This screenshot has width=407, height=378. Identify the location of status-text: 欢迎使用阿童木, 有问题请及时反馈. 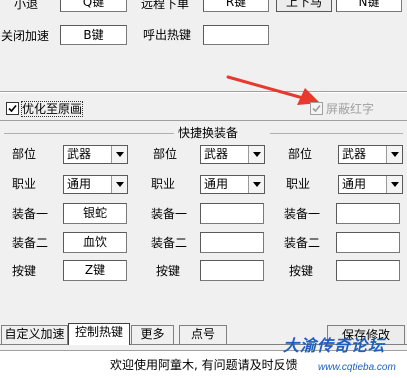
(204, 365).